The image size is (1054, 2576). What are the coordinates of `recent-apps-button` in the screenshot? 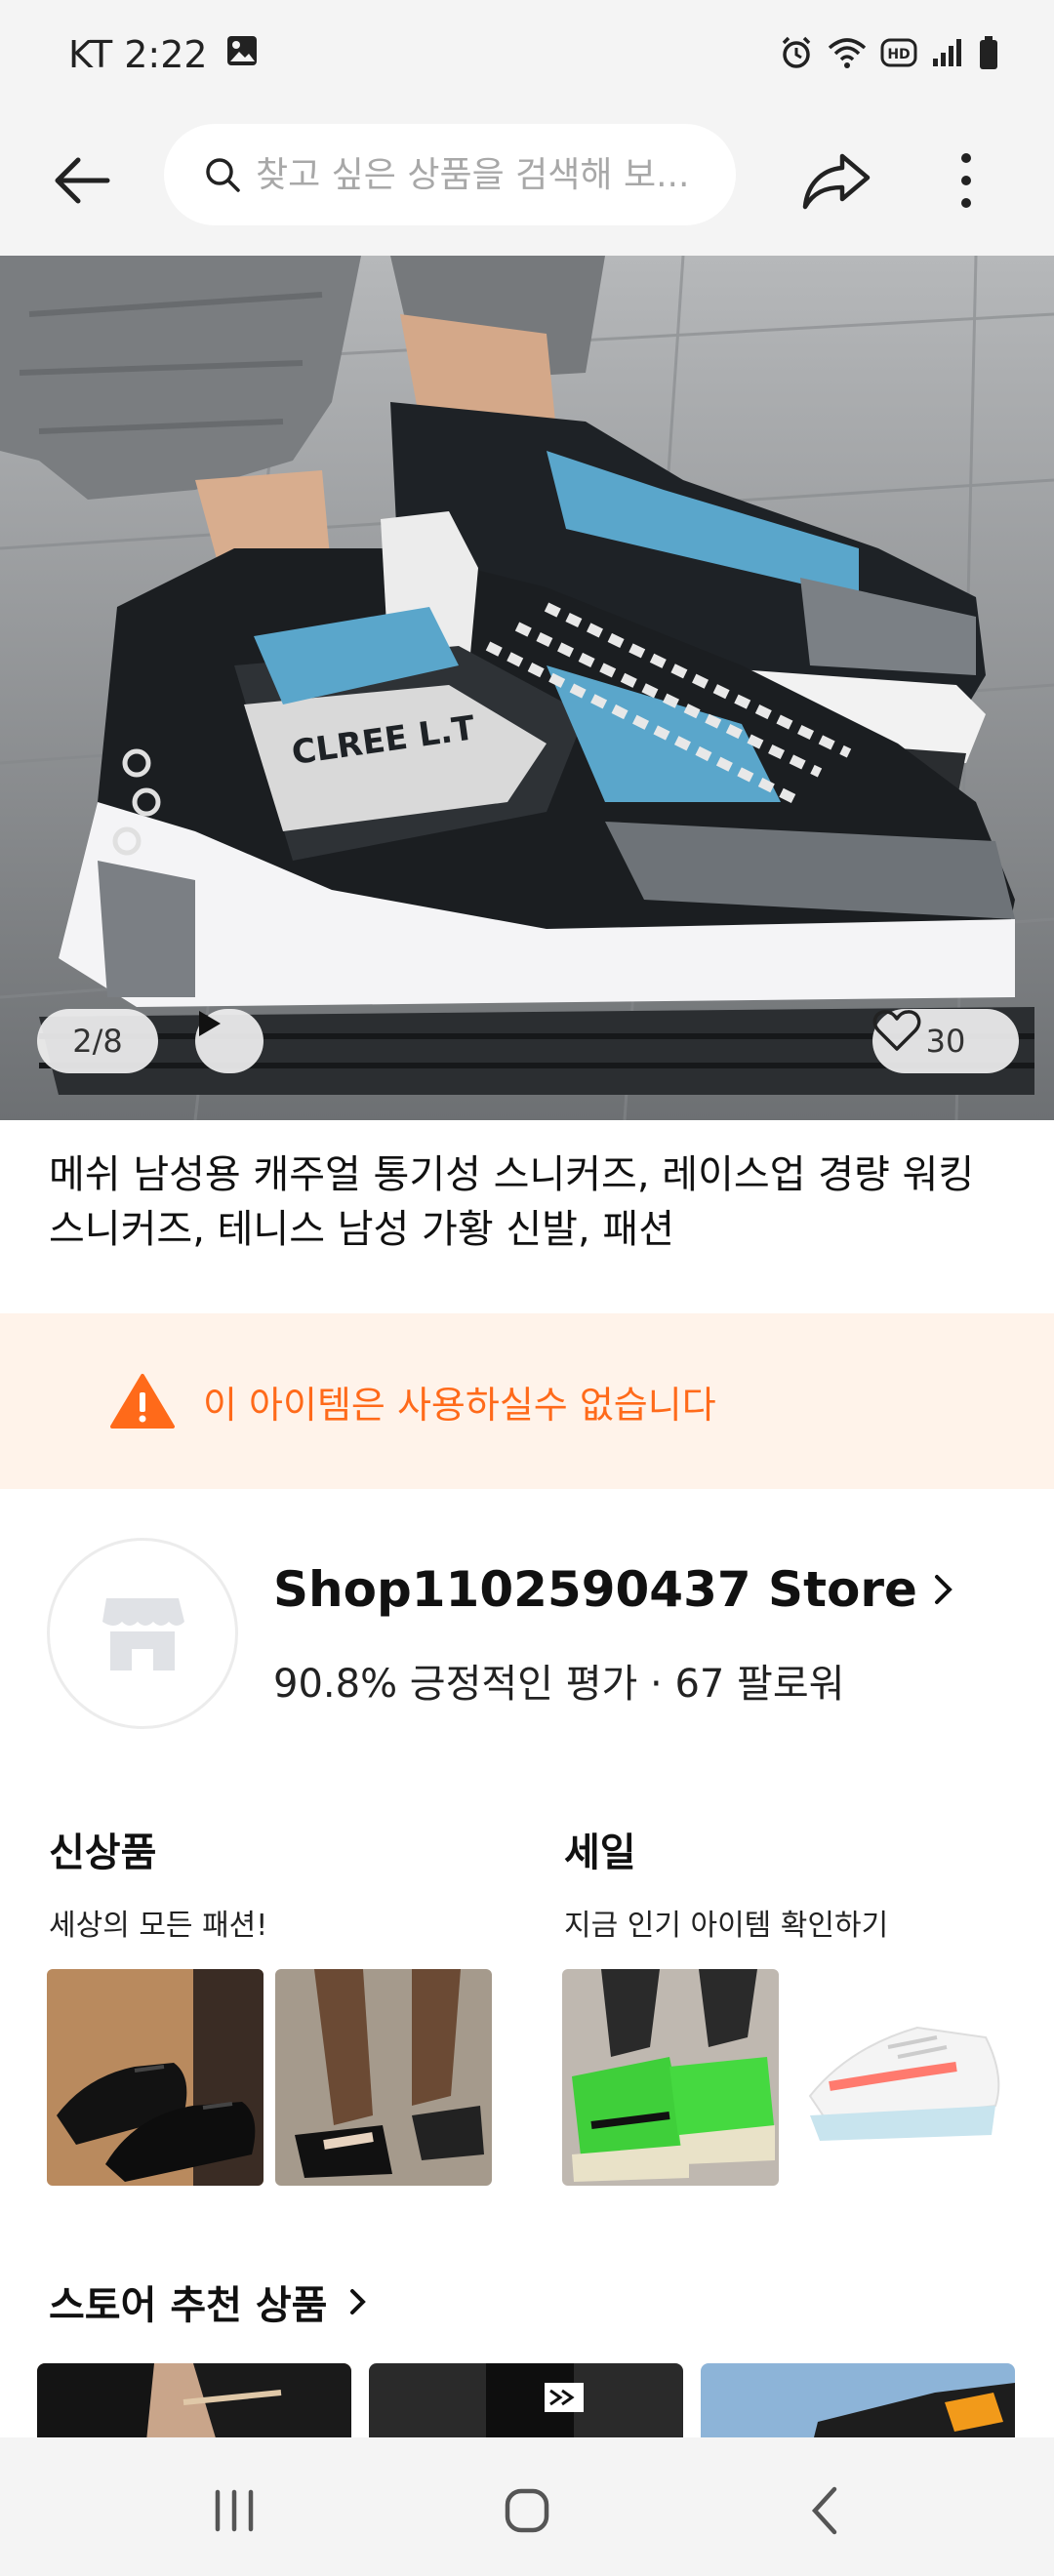 It's located at (234, 2510).